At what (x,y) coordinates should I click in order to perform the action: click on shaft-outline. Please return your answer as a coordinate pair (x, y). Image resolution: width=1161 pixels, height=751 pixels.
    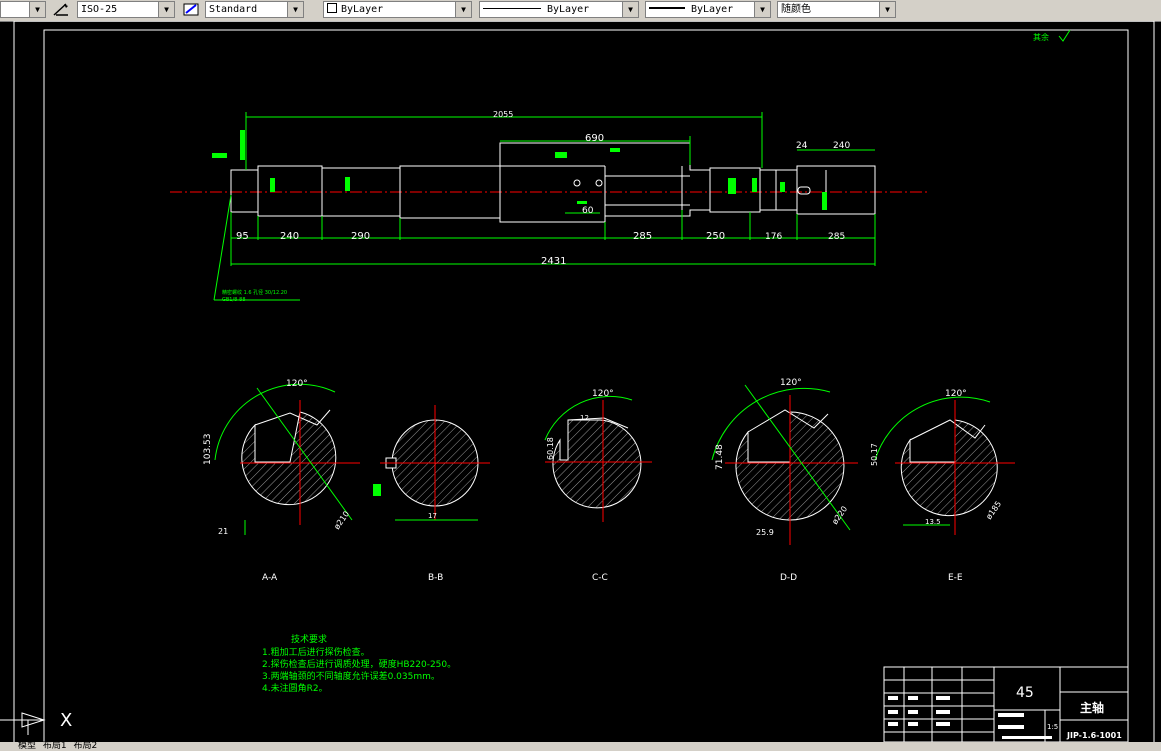
    Looking at the image, I should click on (553, 182).